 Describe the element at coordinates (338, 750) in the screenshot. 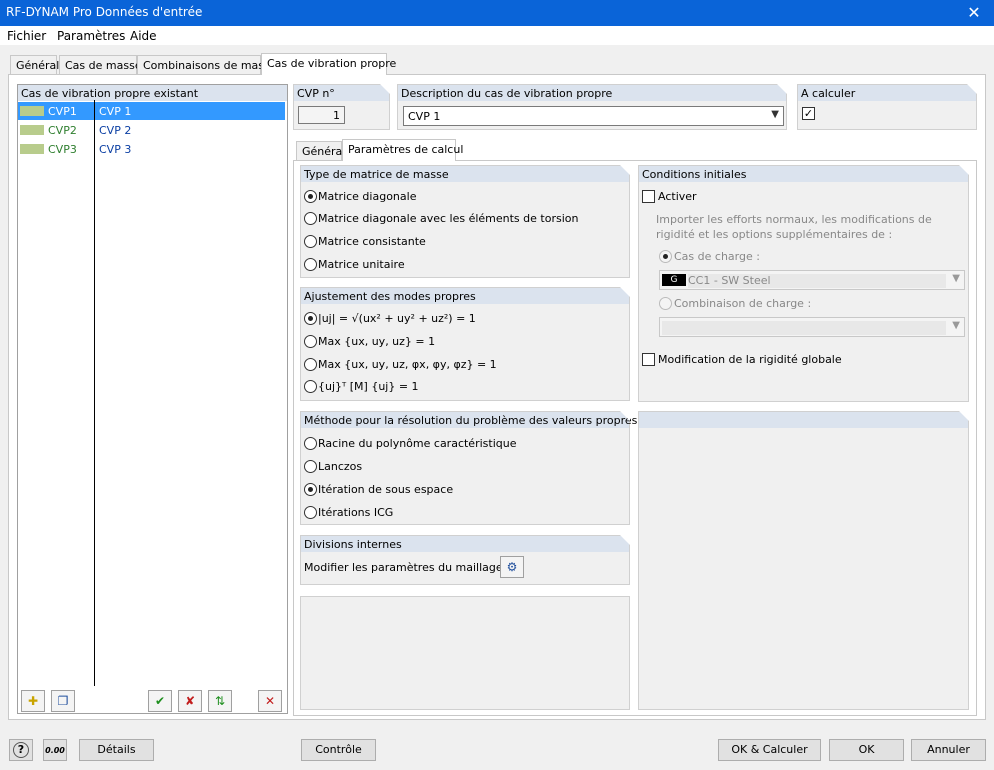

I see `check-button: Contrôle` at that location.